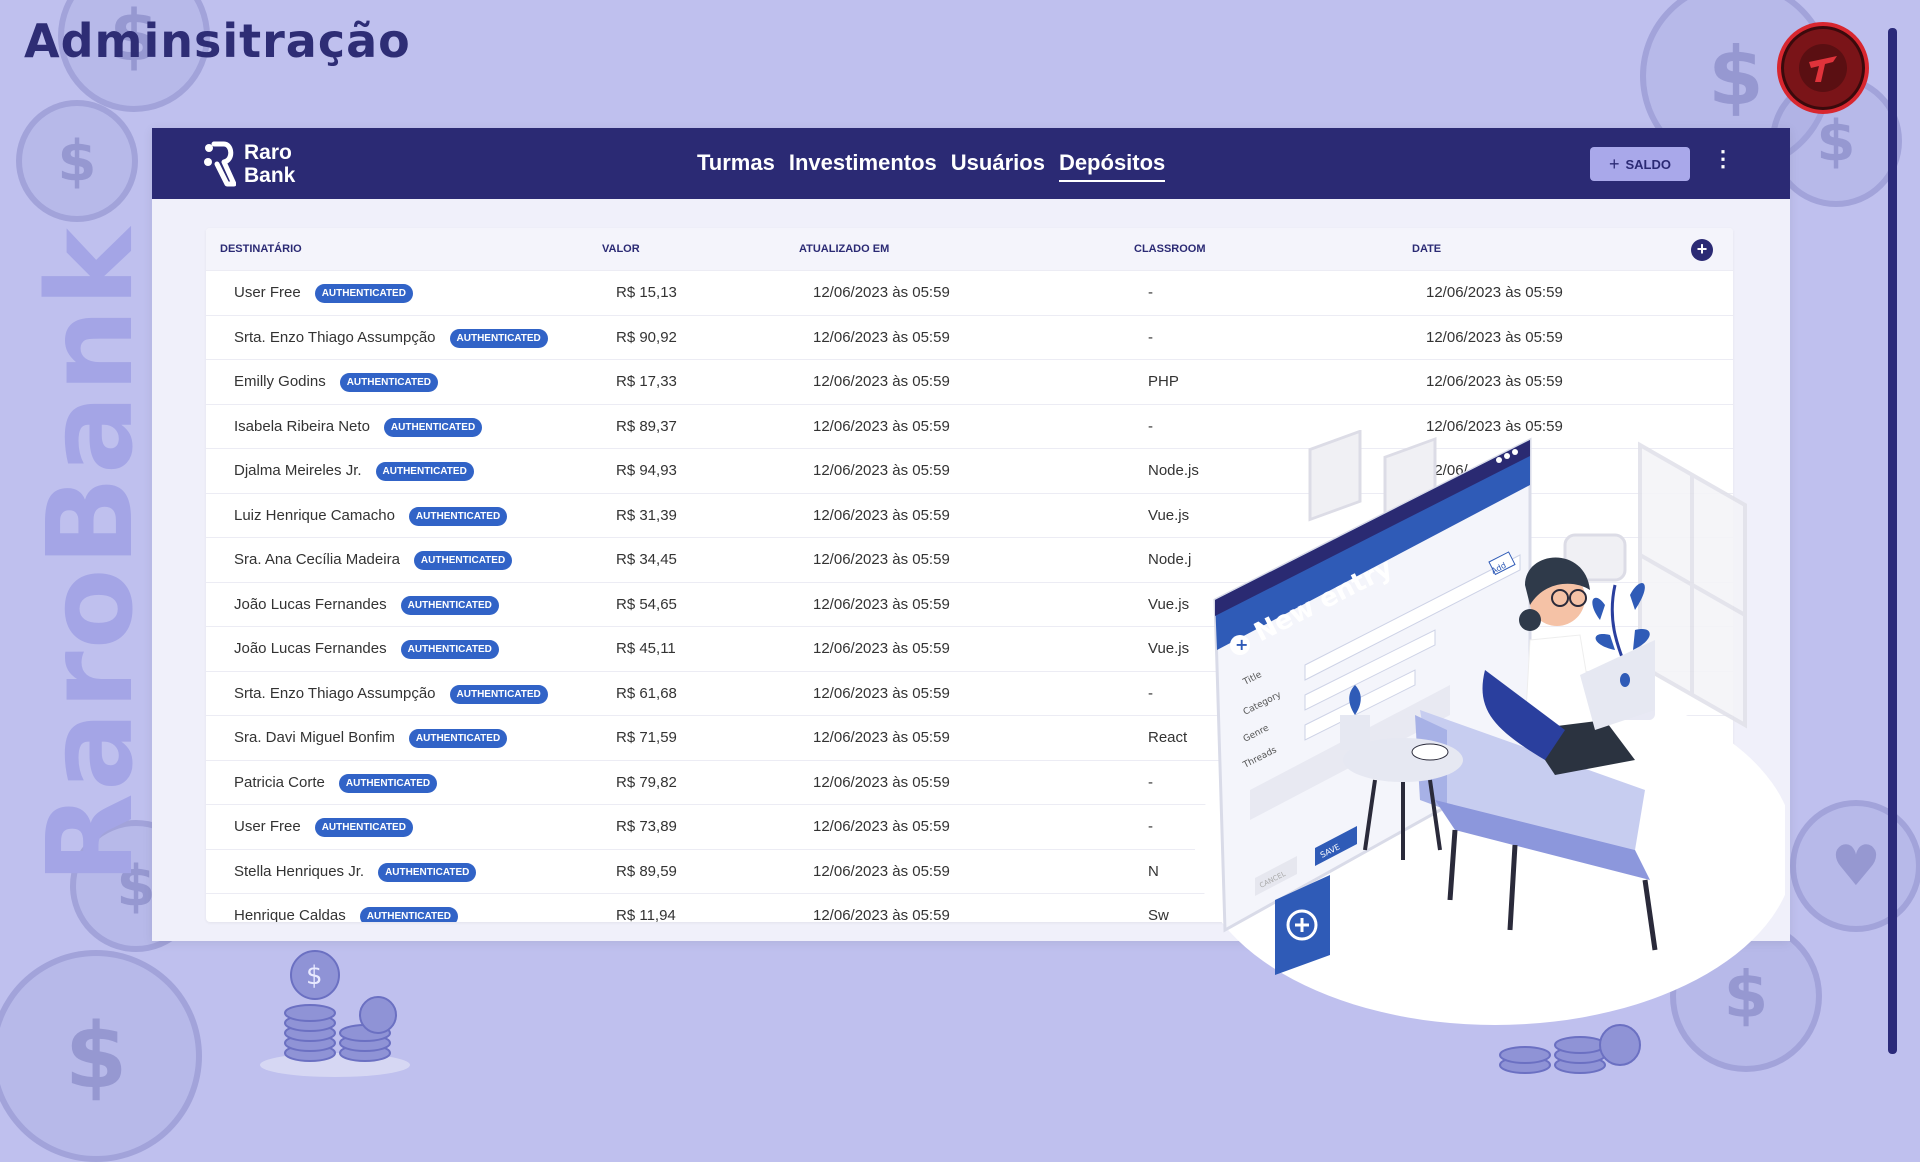 Image resolution: width=1920 pixels, height=1162 pixels. Describe the element at coordinates (736, 166) in the screenshot. I see `nav-turmas: Turmas` at that location.